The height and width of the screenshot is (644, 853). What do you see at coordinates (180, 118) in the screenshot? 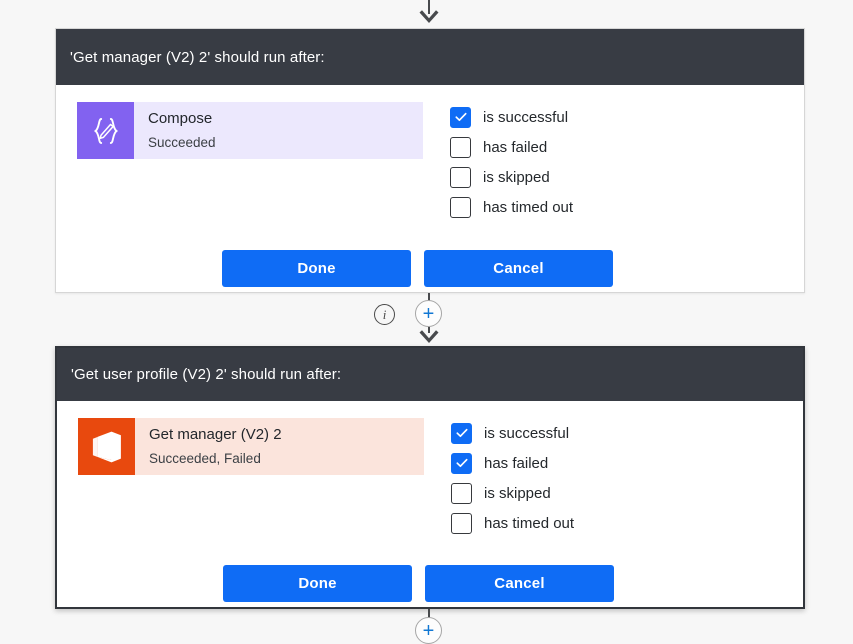
I see `action-title: Compose` at bounding box center [180, 118].